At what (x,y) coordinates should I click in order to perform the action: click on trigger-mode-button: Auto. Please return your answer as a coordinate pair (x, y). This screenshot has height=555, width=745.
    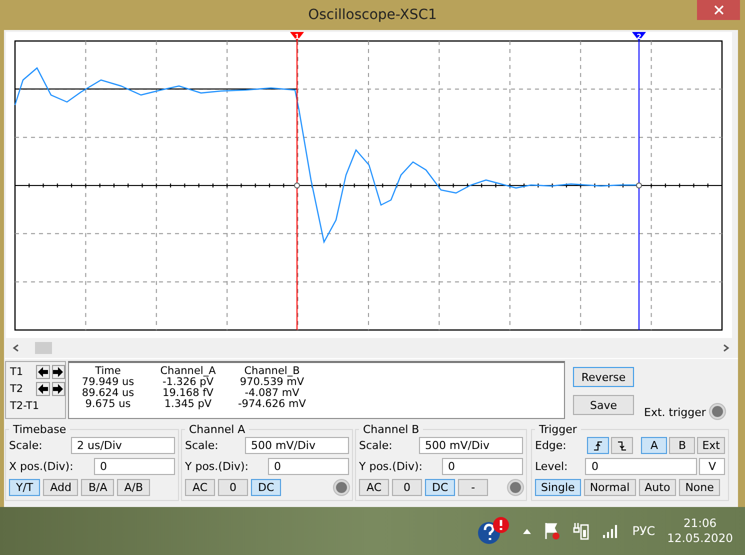
    Looking at the image, I should click on (657, 487).